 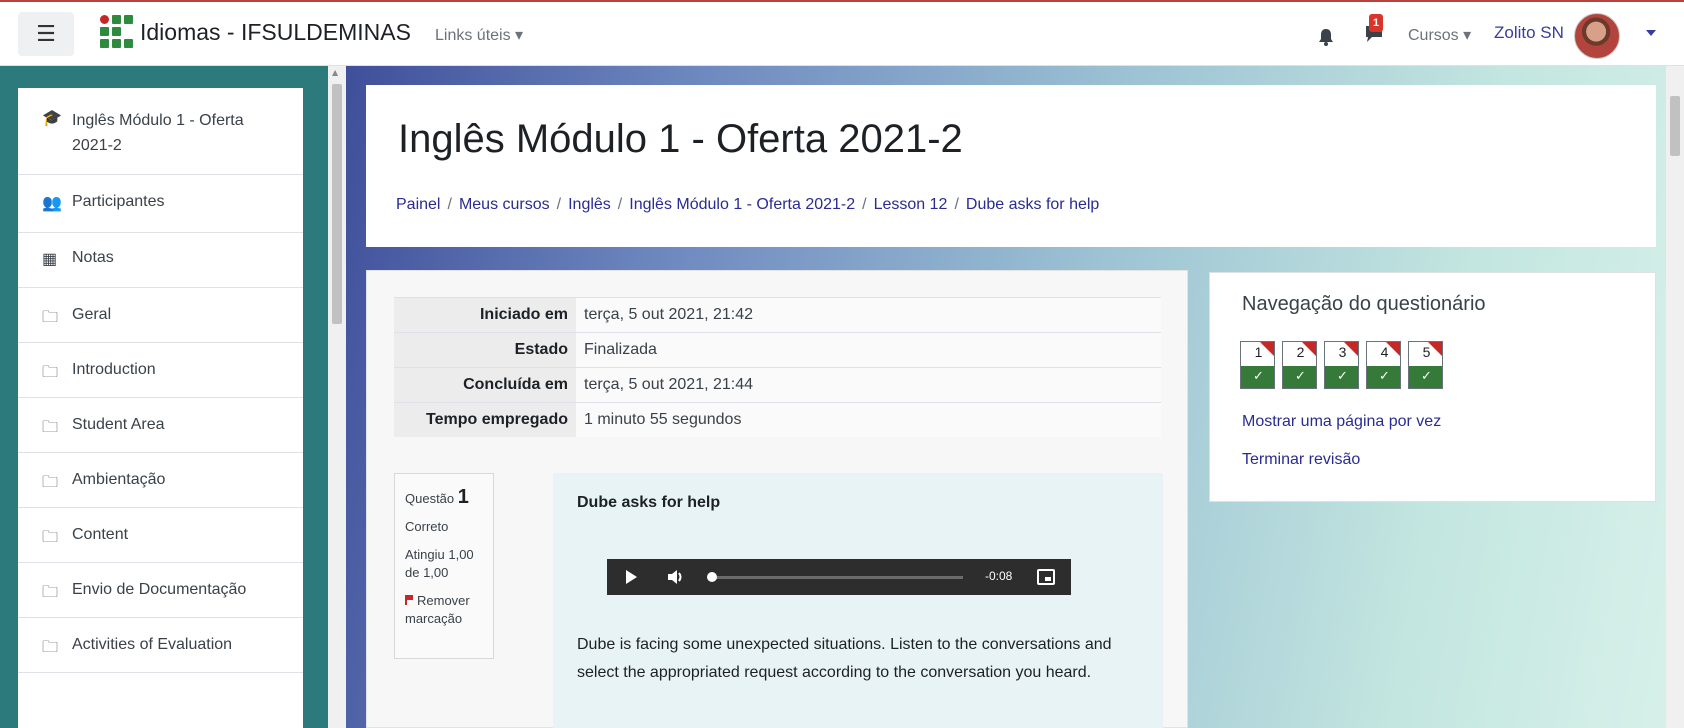 What do you see at coordinates (1364, 304) in the screenshot?
I see `quiz-navigation-title: Navegação do questionário` at bounding box center [1364, 304].